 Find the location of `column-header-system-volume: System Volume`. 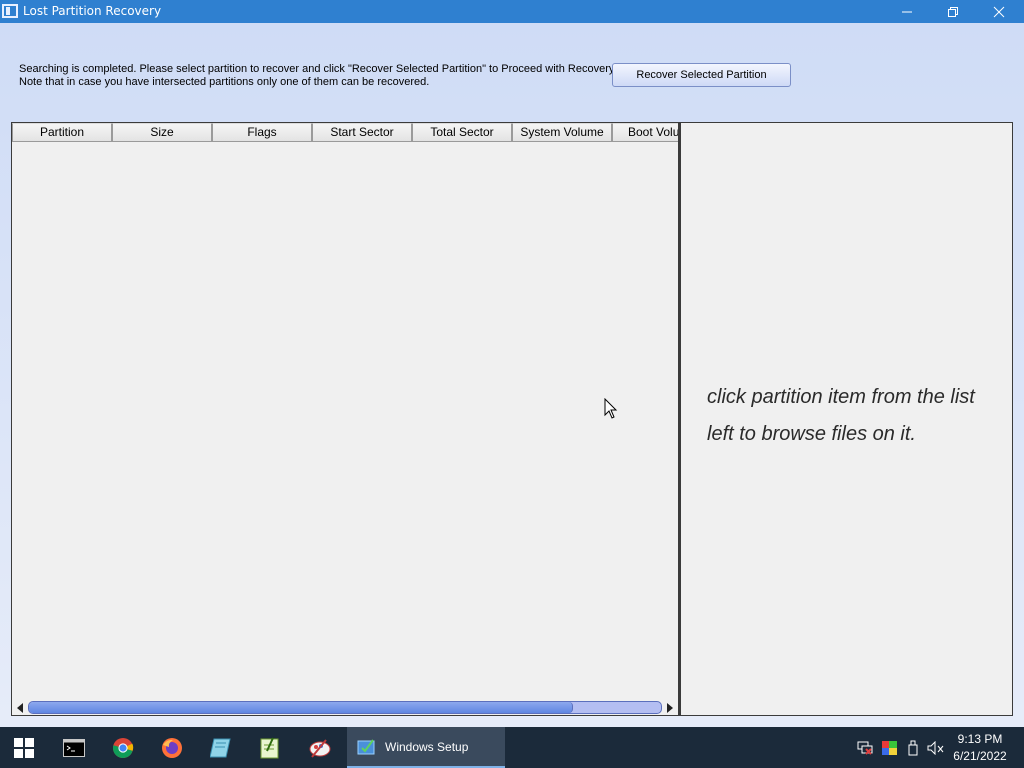

column-header-system-volume: System Volume is located at coordinates (562, 132).